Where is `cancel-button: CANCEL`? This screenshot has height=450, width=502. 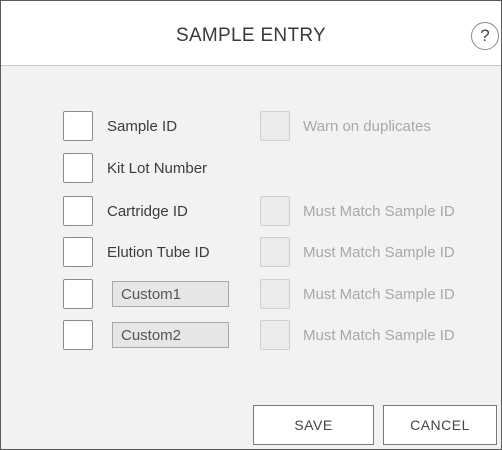
cancel-button: CANCEL is located at coordinates (440, 425).